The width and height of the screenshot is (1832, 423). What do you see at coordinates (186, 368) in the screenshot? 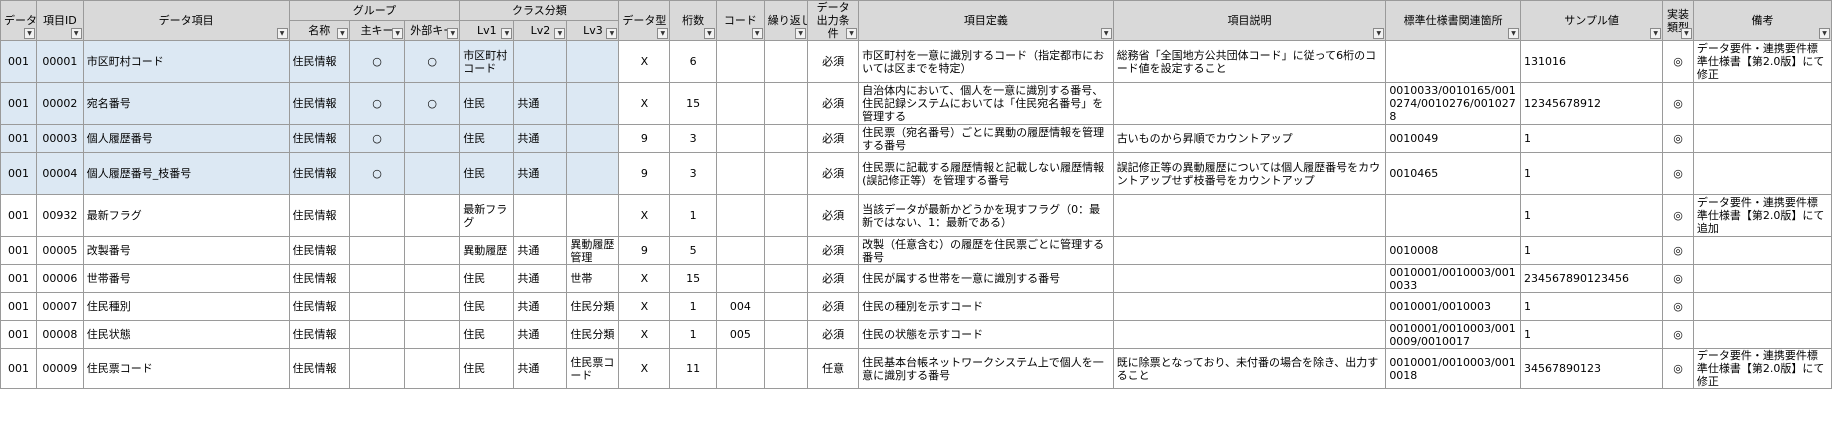
I see `cell-data-item: 住民票コード` at bounding box center [186, 368].